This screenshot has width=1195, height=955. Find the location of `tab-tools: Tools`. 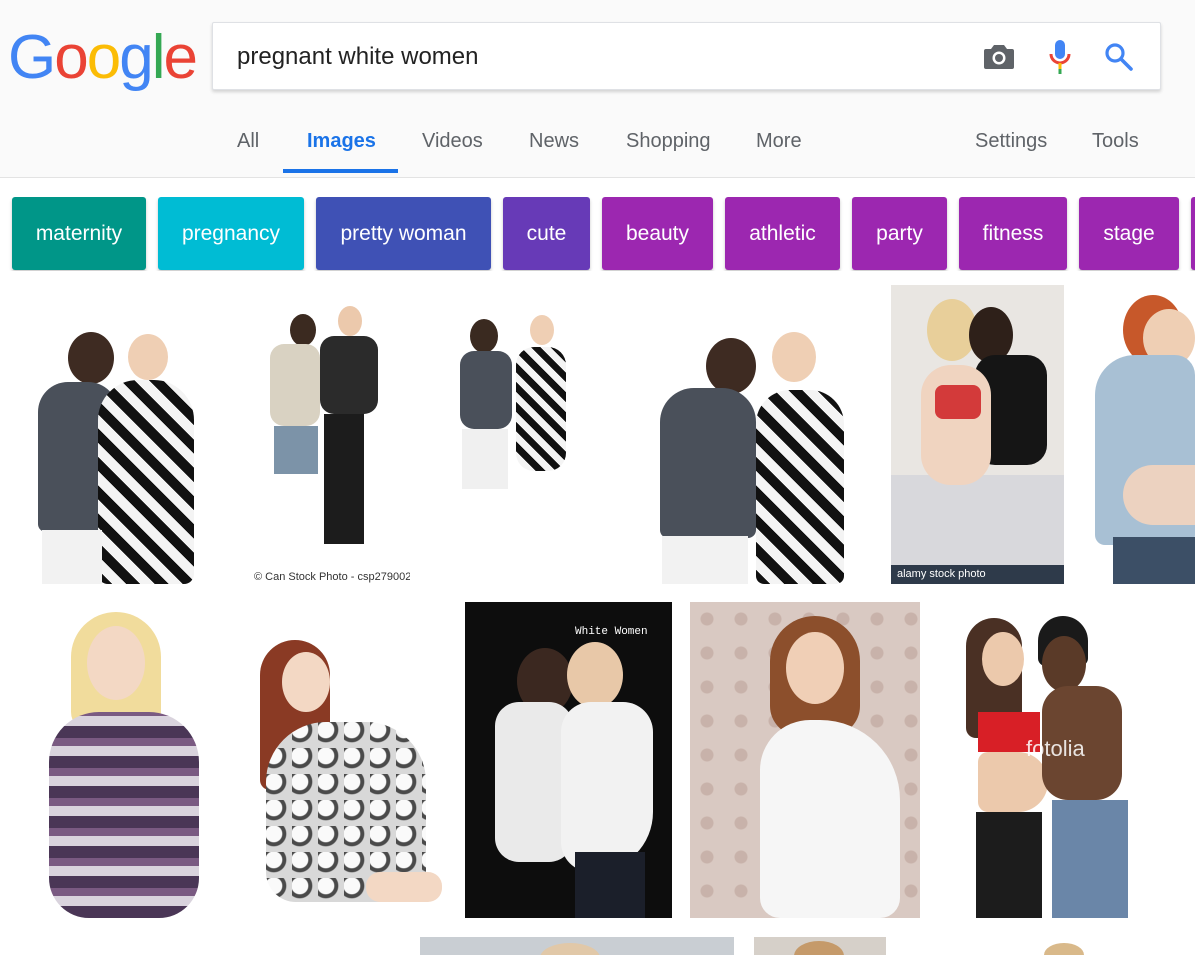

tab-tools: Tools is located at coordinates (1115, 141).